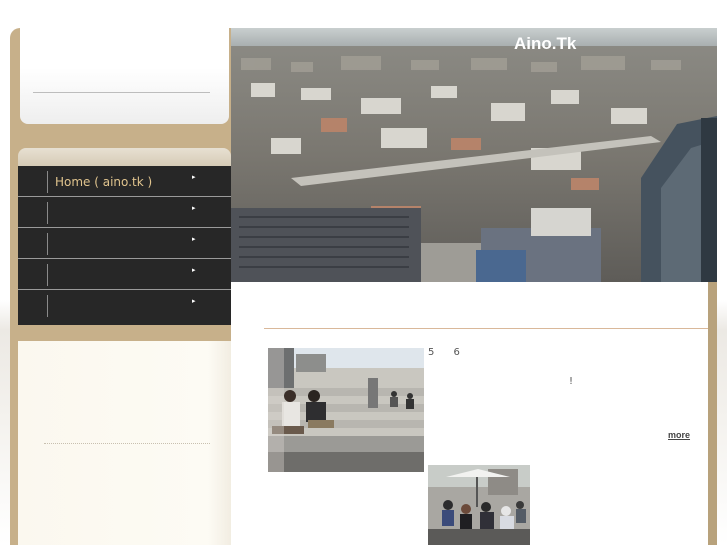 The width and height of the screenshot is (727, 545). I want to click on post-date: 5 6, so click(448, 352).